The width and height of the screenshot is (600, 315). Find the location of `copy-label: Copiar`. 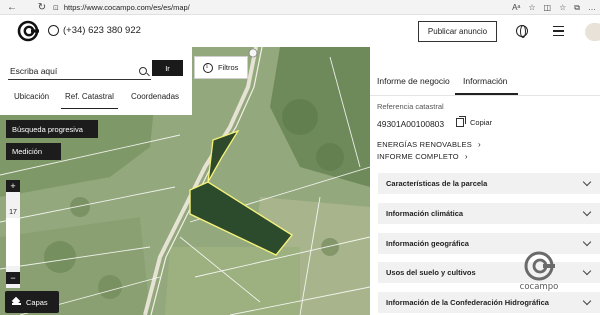

copy-label: Copiar is located at coordinates (481, 122).